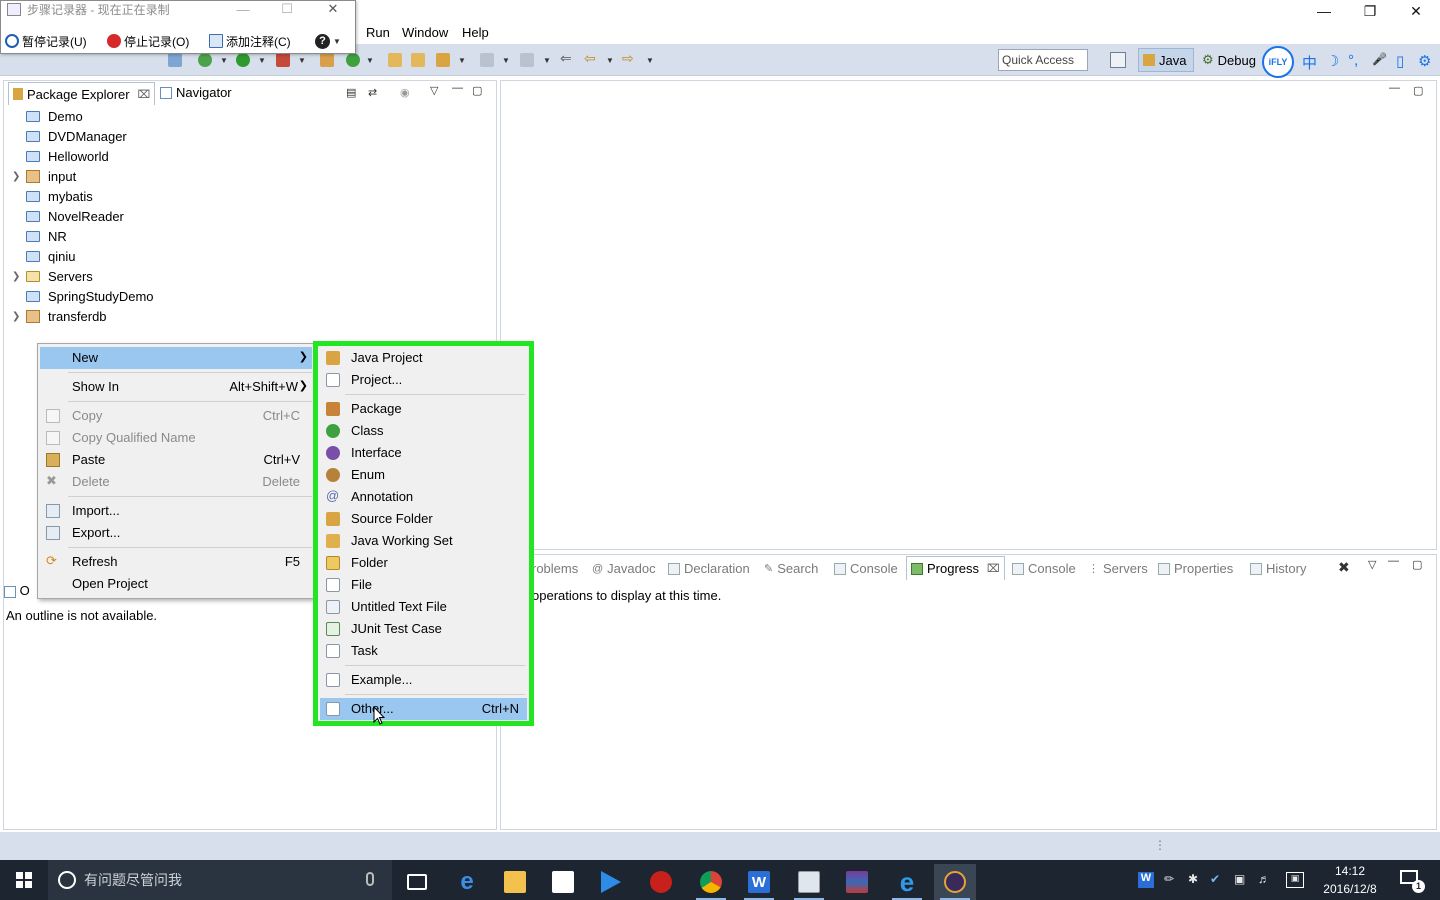  I want to click on open-perspective-icon, so click(1118, 60).